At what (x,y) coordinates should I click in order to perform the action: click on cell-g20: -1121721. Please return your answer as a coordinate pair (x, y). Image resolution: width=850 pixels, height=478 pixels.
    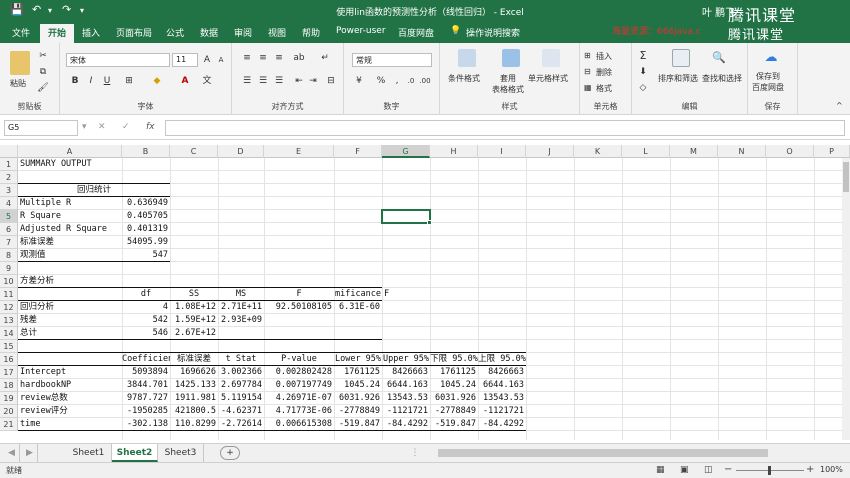
    Looking at the image, I should click on (405, 411).